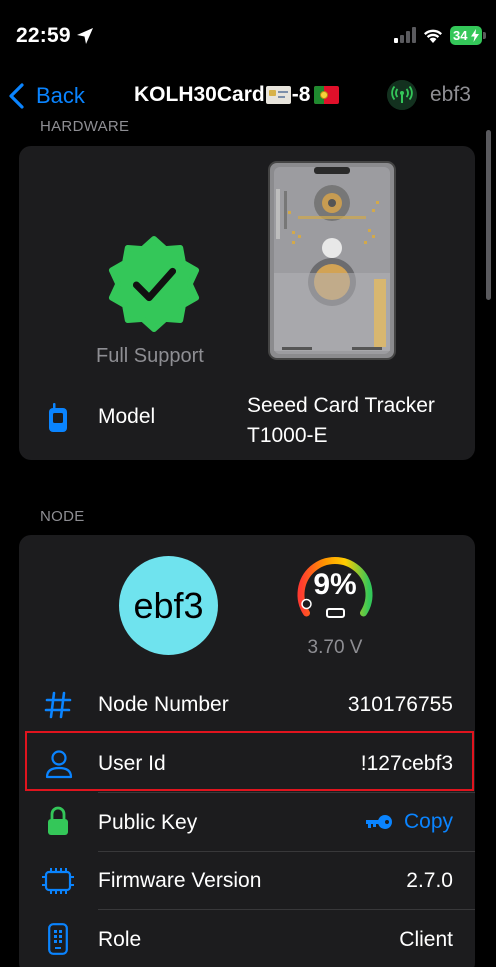  What do you see at coordinates (335, 584) in the screenshot?
I see `battery-percent-label: 9%` at bounding box center [335, 584].